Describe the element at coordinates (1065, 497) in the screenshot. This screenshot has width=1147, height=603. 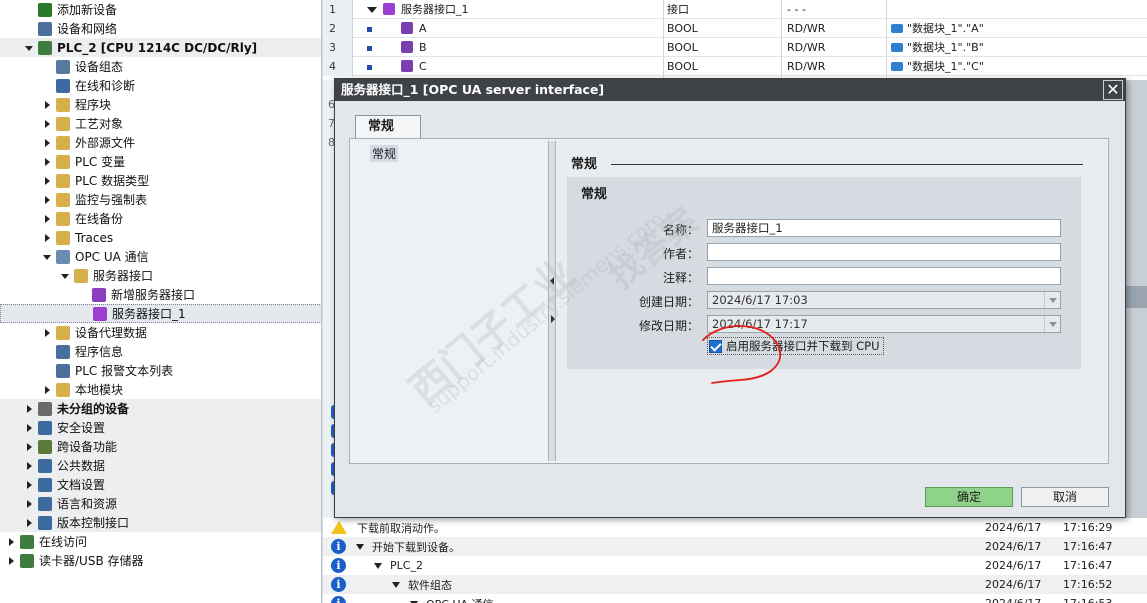
I see `cancel-button: 取消` at that location.